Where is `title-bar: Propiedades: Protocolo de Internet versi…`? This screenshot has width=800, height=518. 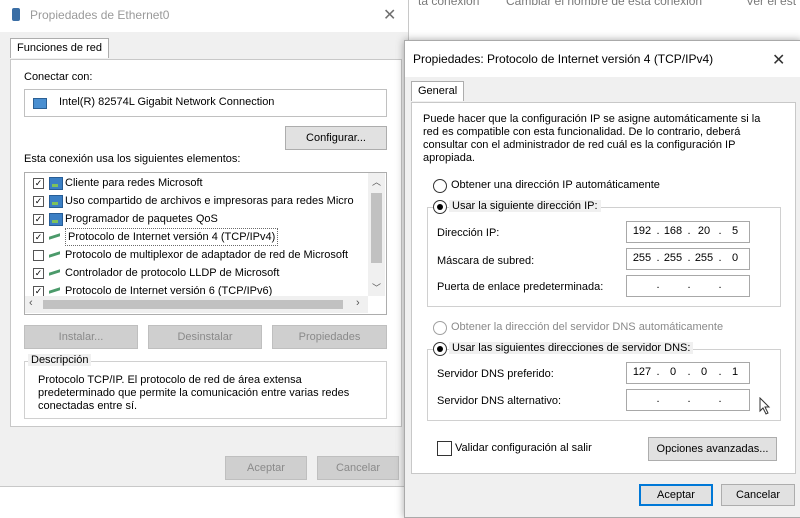
title-bar: Propiedades: Protocolo de Internet versi… is located at coordinates (602, 59).